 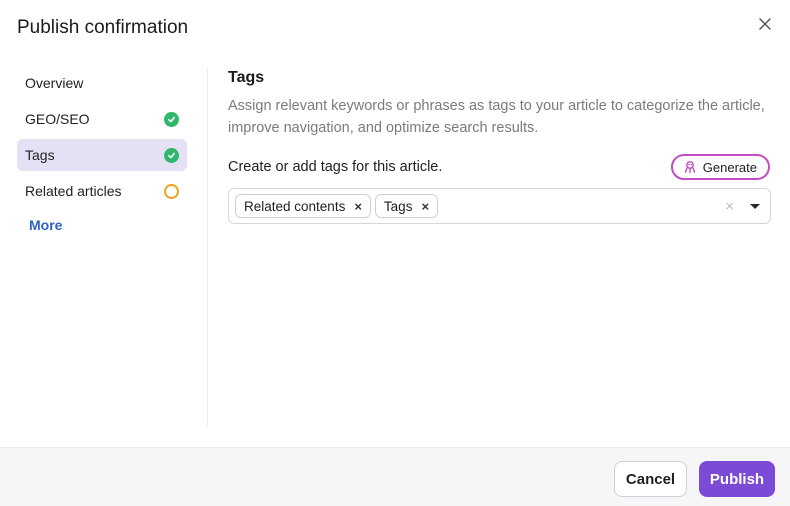 I want to click on sidebar-item-related-articles: Related articles, so click(x=102, y=191).